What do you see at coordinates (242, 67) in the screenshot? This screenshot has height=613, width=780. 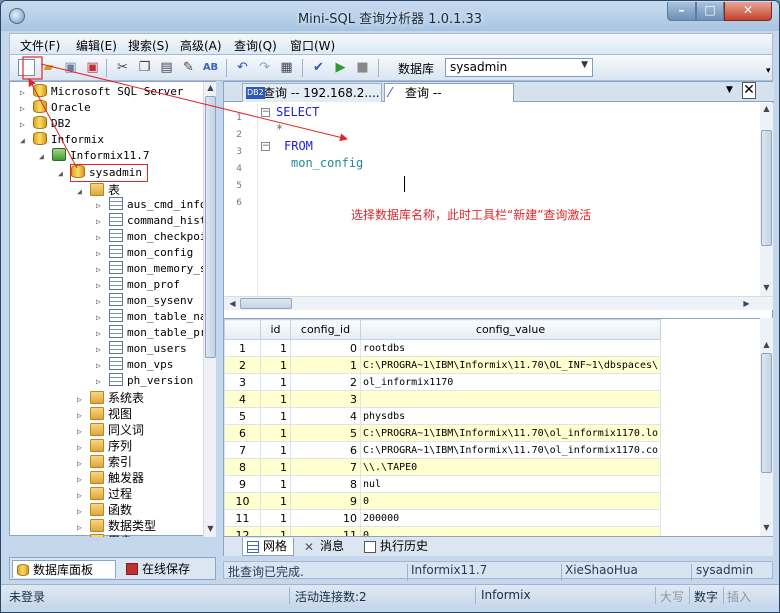 I see `undo-icon: ↶` at bounding box center [242, 67].